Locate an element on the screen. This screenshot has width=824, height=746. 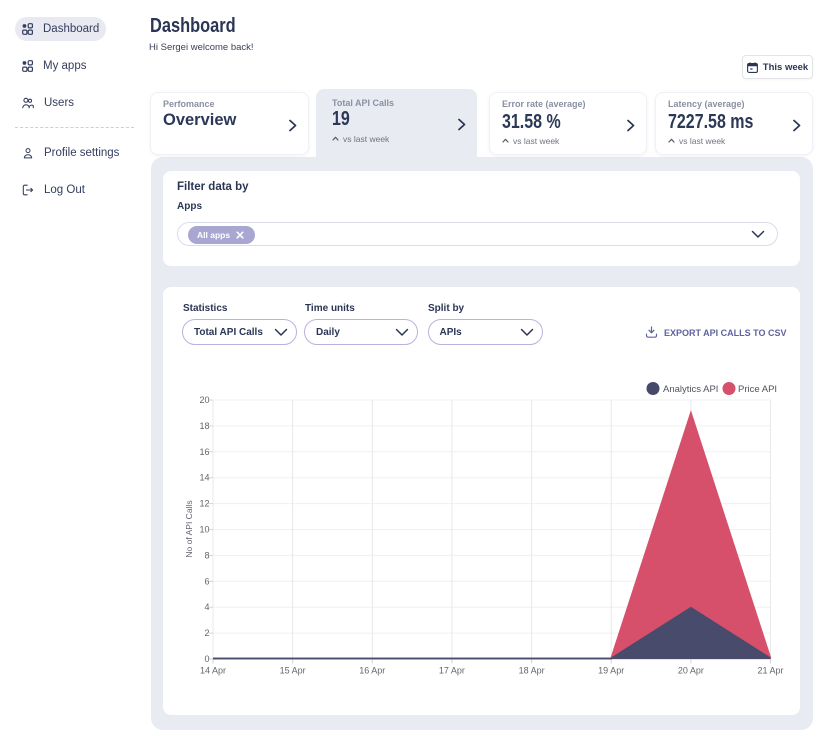
svg-text: Analytics API is located at coordinates (690, 389).